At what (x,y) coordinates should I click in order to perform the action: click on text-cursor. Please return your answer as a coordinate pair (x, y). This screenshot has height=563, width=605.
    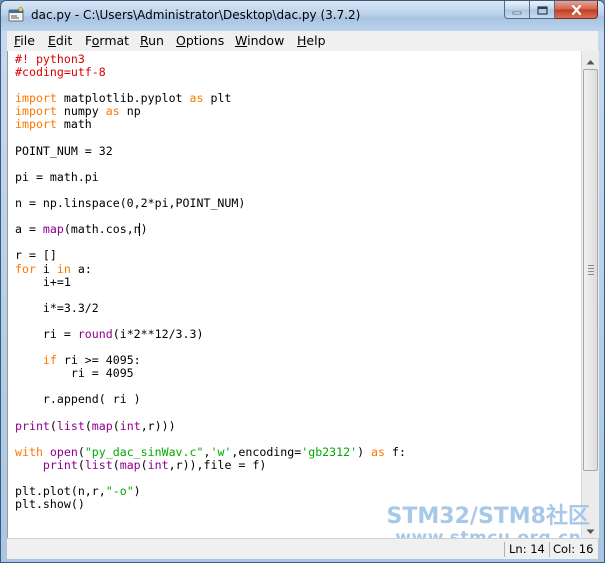
    Looking at the image, I should click on (139, 229).